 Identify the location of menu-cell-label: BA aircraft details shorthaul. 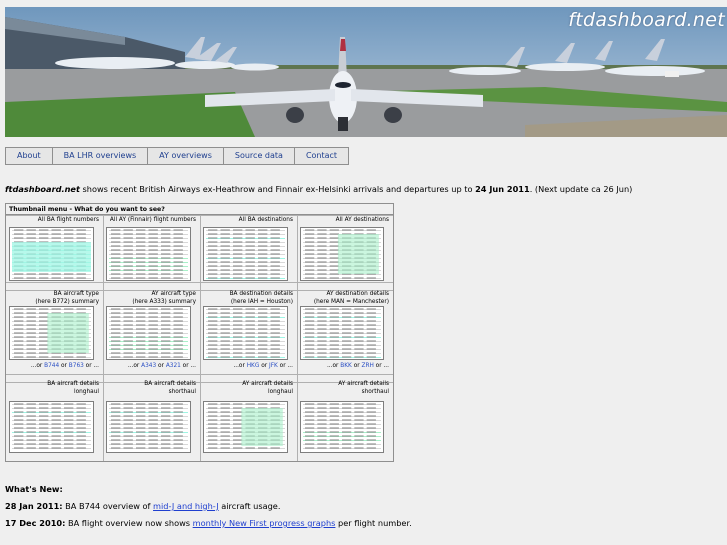
(149, 388).